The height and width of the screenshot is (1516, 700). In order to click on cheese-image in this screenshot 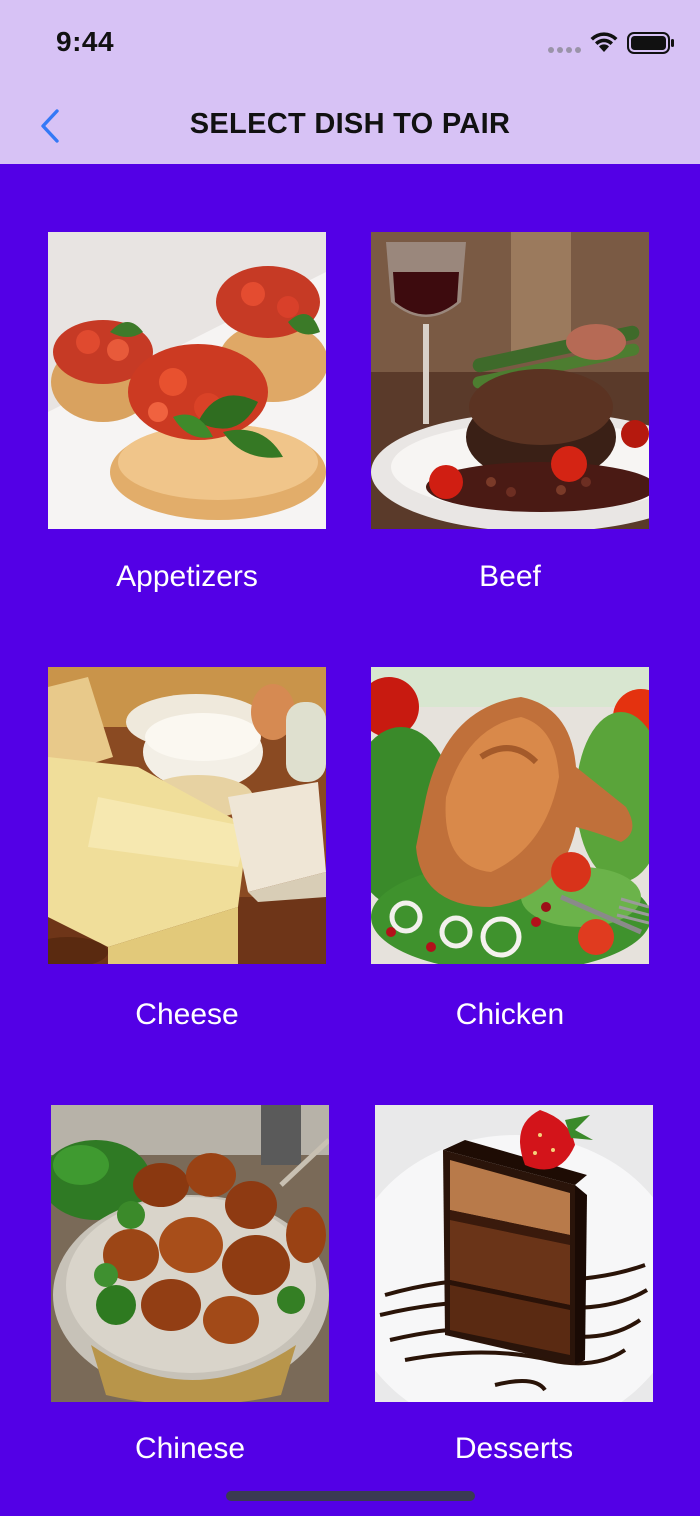, I will do `click(187, 815)`.